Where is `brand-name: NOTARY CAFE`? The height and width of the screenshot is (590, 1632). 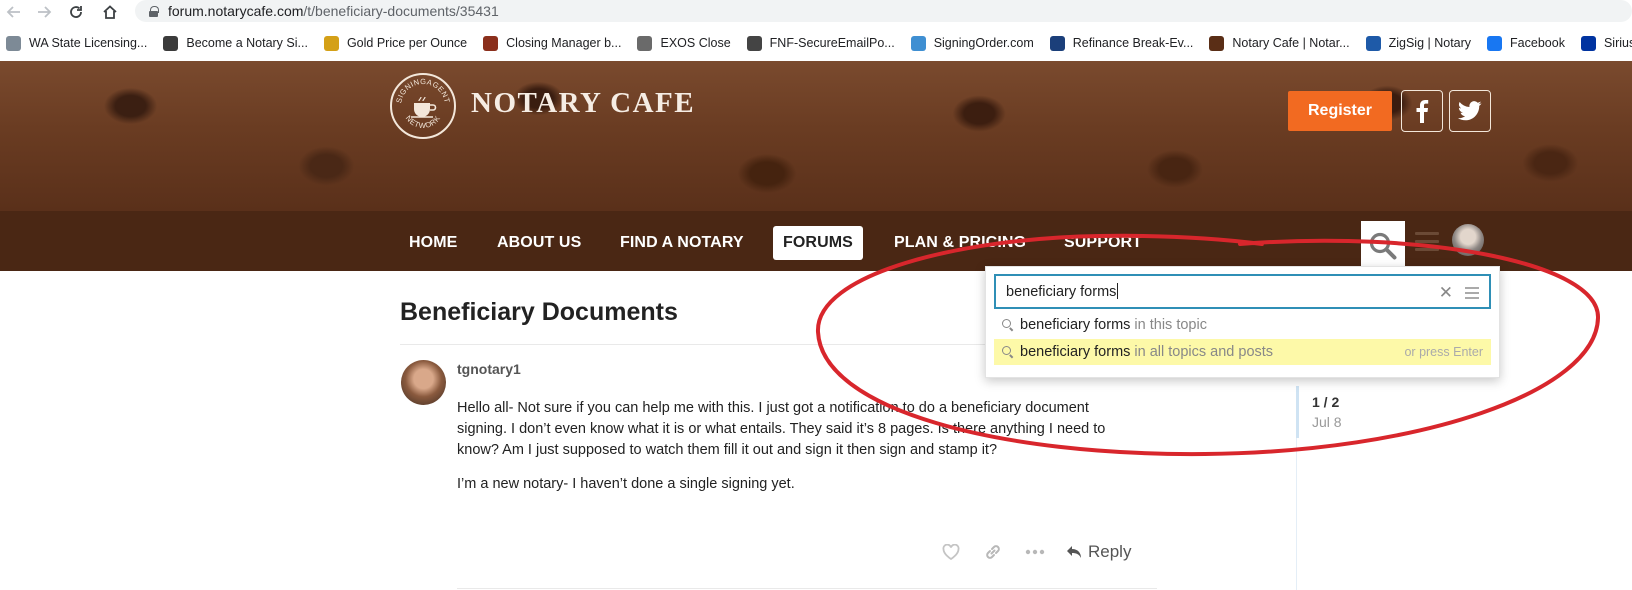
brand-name: NOTARY CAFE is located at coordinates (583, 103).